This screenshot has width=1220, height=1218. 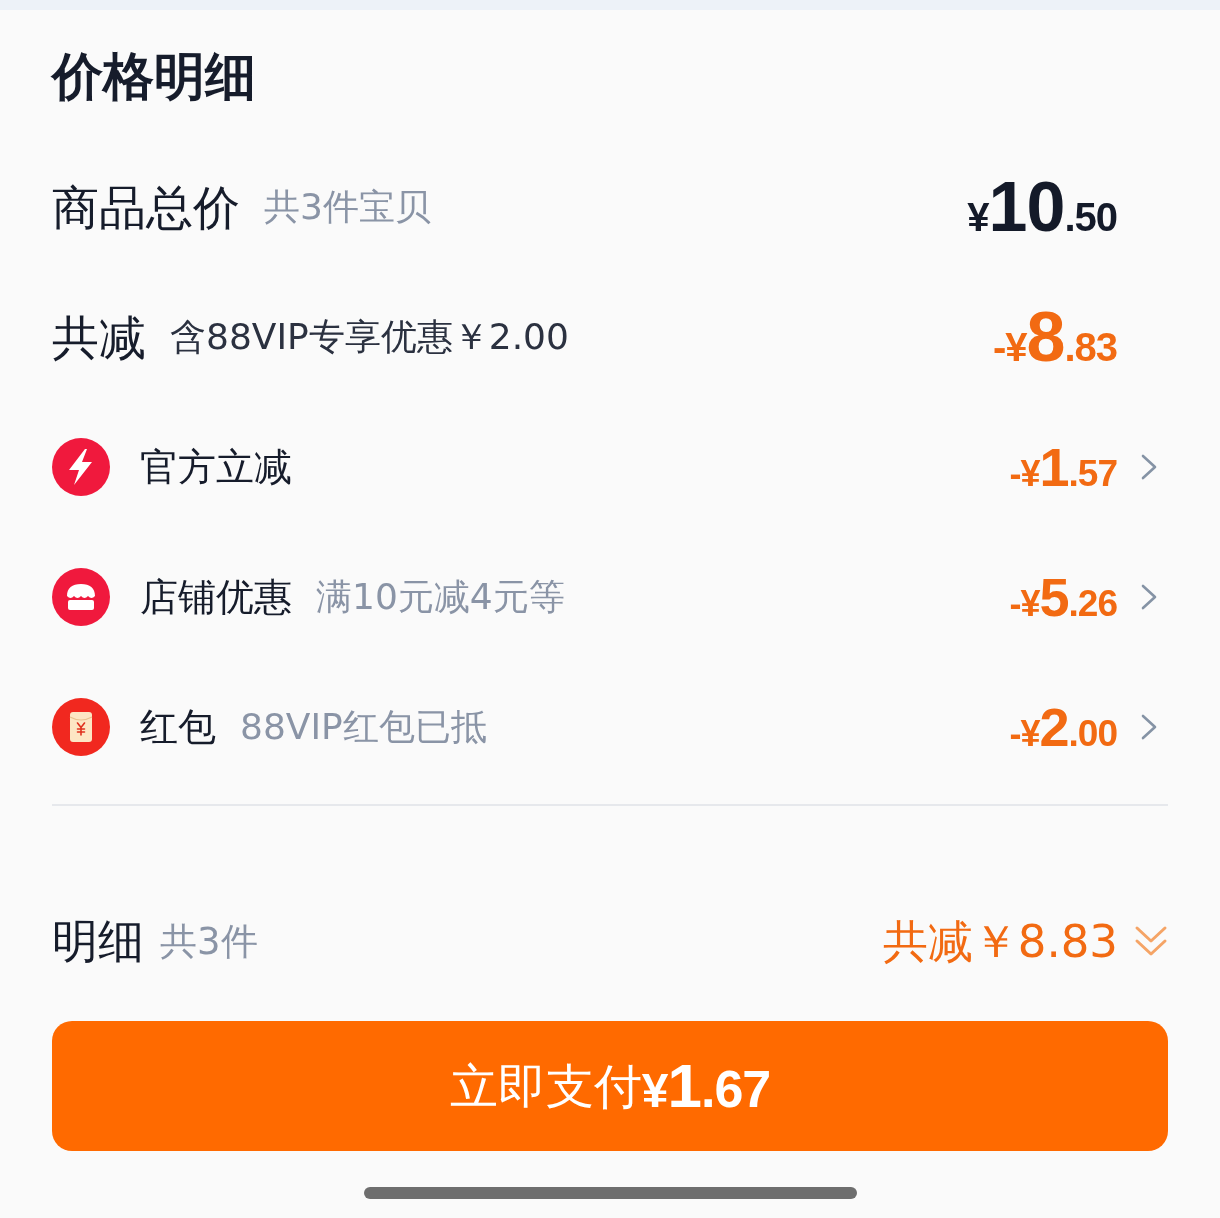 I want to click on discount-note: 88VIP红包已抵, so click(x=363, y=727).